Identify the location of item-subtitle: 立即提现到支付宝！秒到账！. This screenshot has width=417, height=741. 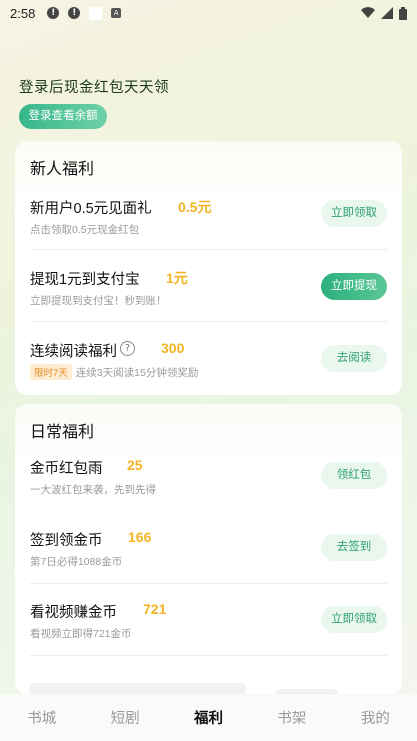
(98, 301).